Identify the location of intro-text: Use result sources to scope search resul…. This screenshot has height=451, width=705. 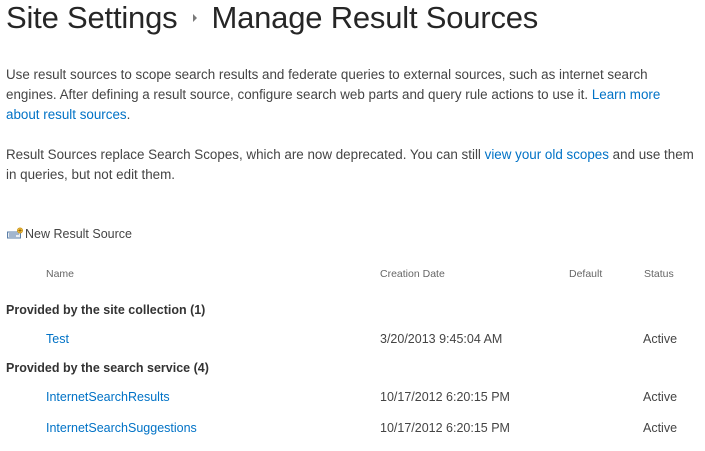
(327, 84).